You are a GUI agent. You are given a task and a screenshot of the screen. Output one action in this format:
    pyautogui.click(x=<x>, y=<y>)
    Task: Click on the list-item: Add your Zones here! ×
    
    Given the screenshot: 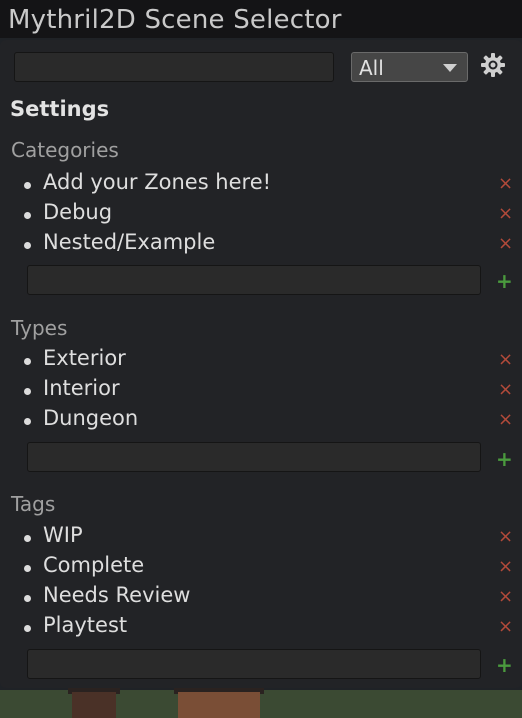 What is the action you would take?
    pyautogui.click(x=272, y=185)
    